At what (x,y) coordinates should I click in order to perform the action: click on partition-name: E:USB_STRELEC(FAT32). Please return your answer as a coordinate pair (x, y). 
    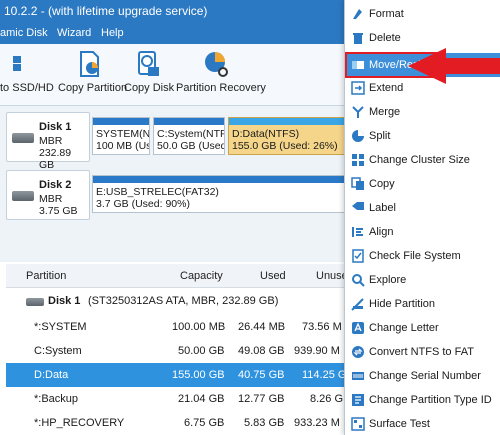
    Looking at the image, I should click on (157, 192).